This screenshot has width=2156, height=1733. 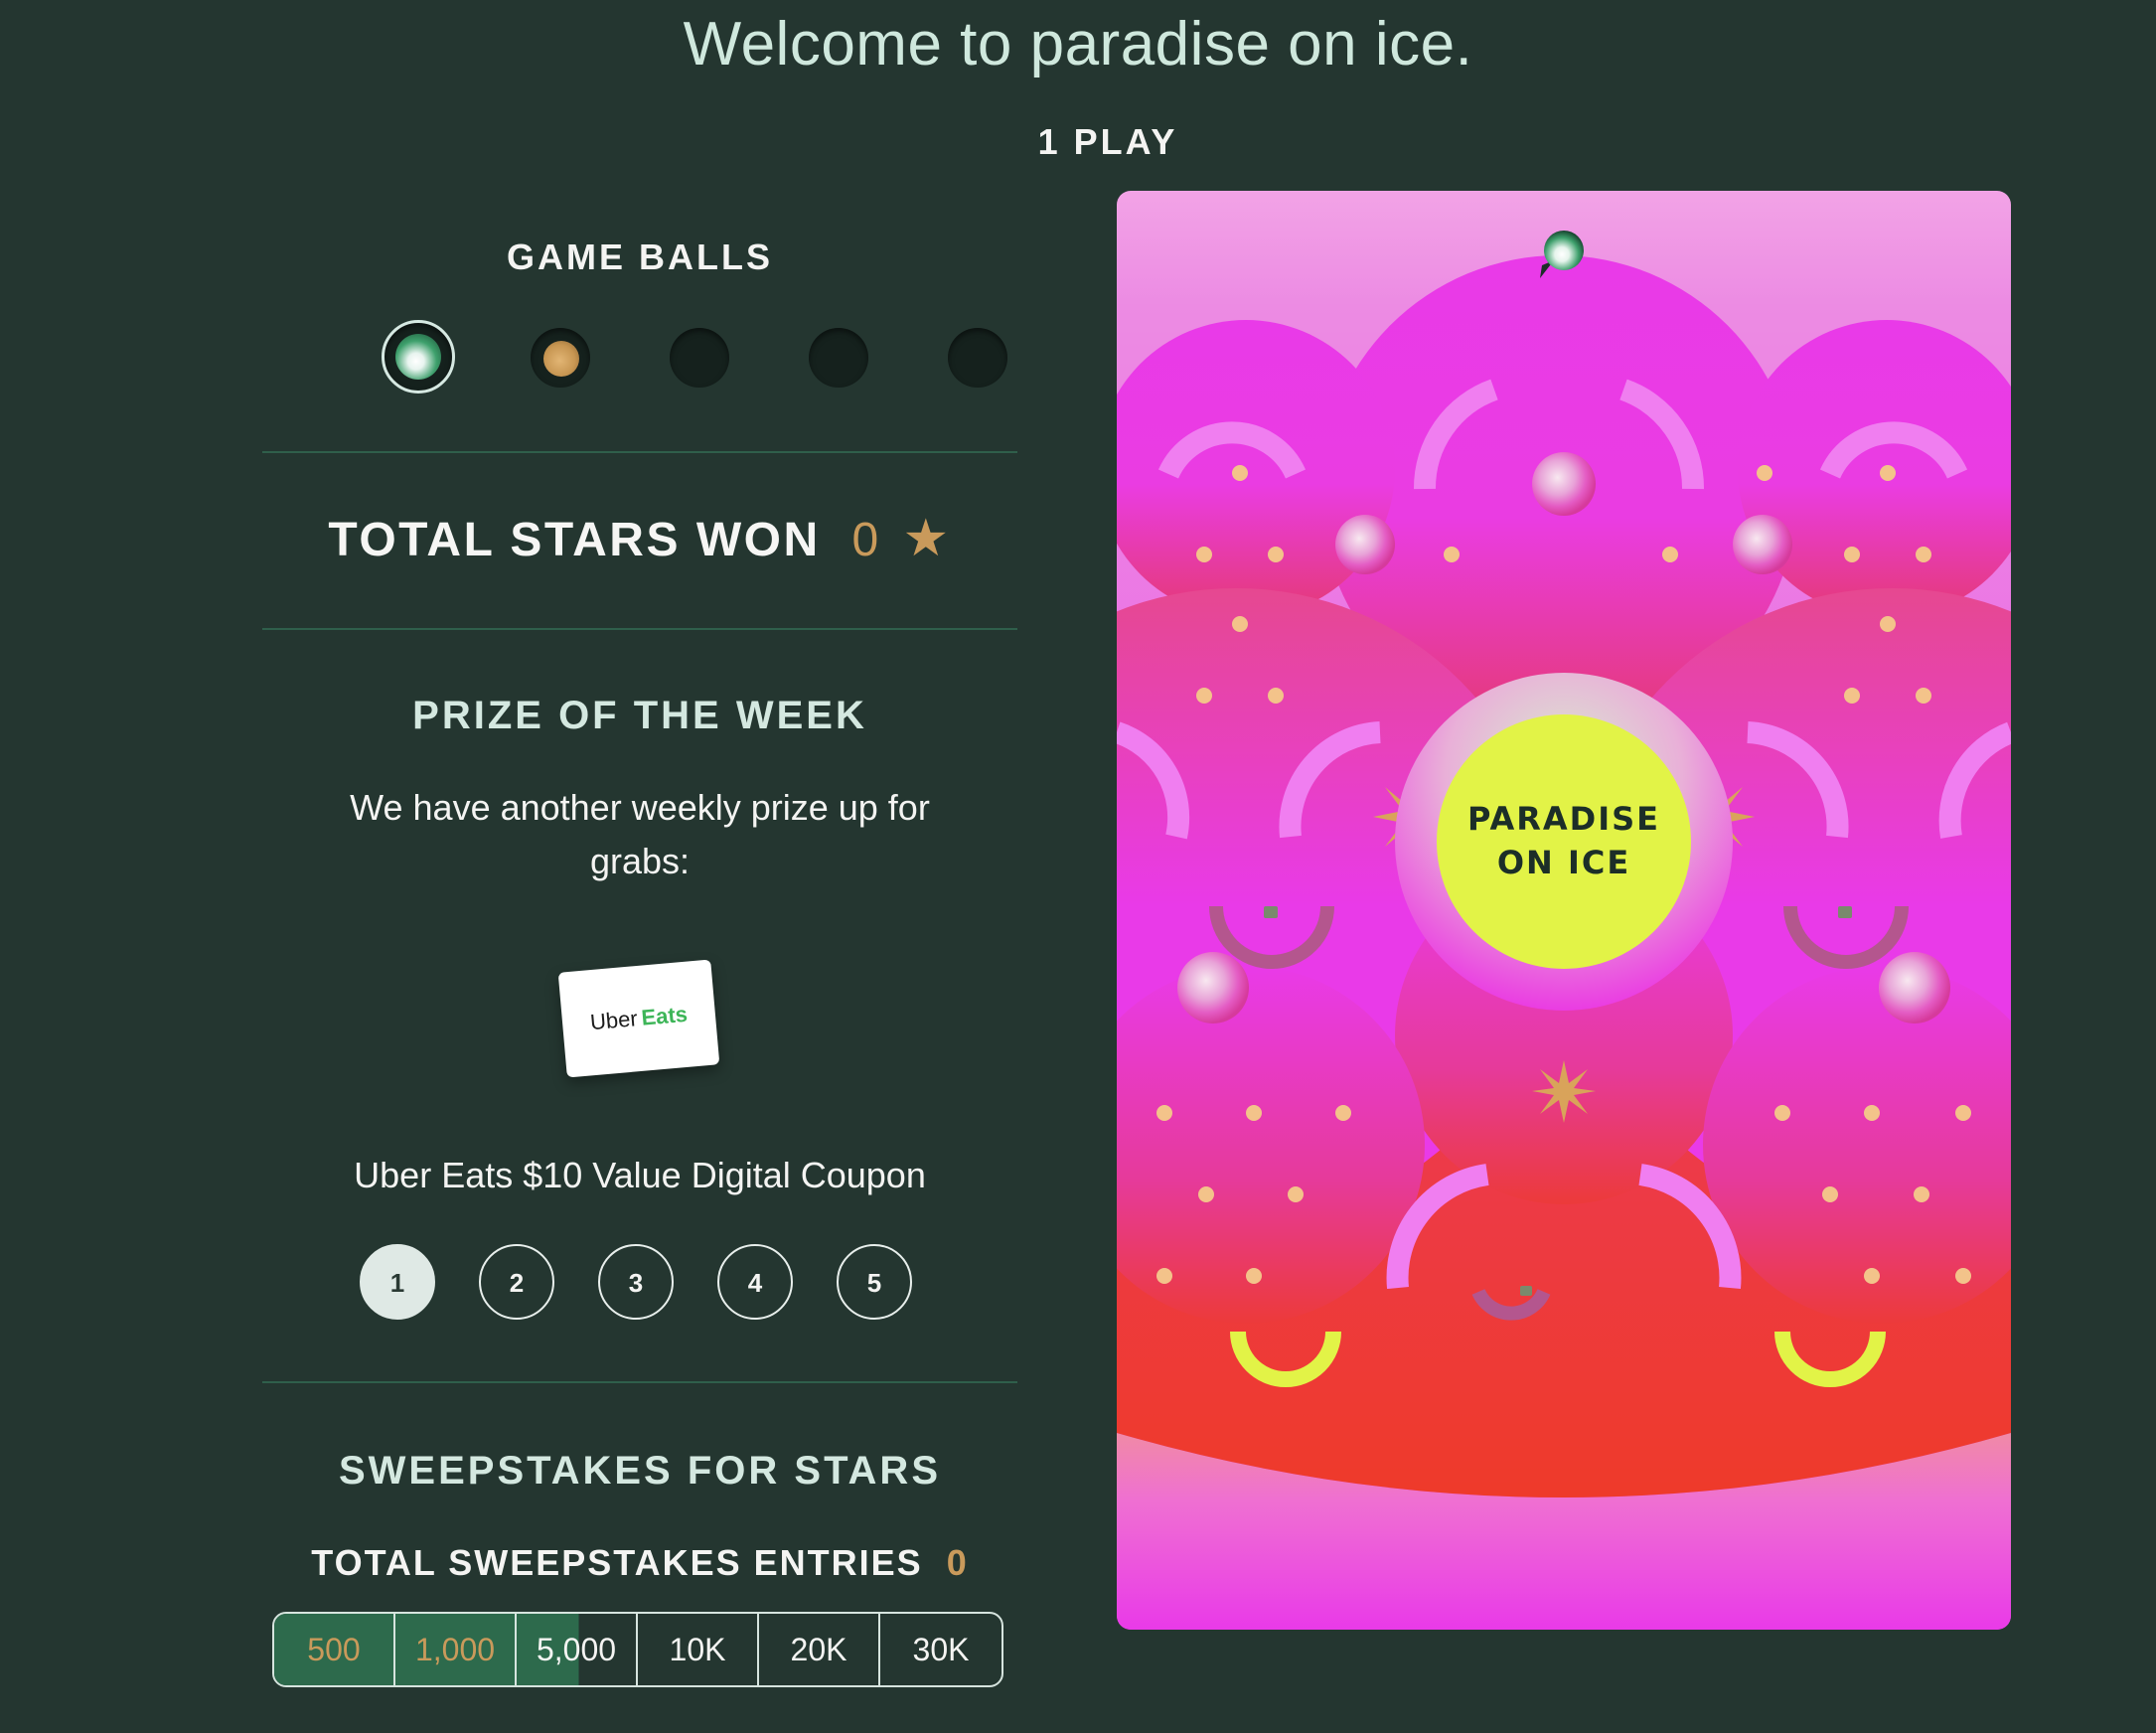 I want to click on gold-ball-icon, so click(x=561, y=359).